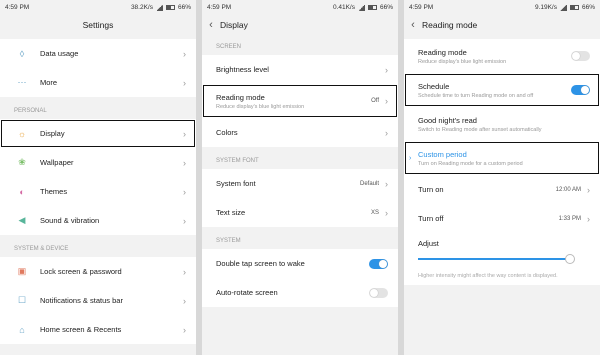 The width and height of the screenshot is (600, 355). Describe the element at coordinates (260, 106) in the screenshot. I see `item-subtitle: Reduce display's blue light emission` at that location.